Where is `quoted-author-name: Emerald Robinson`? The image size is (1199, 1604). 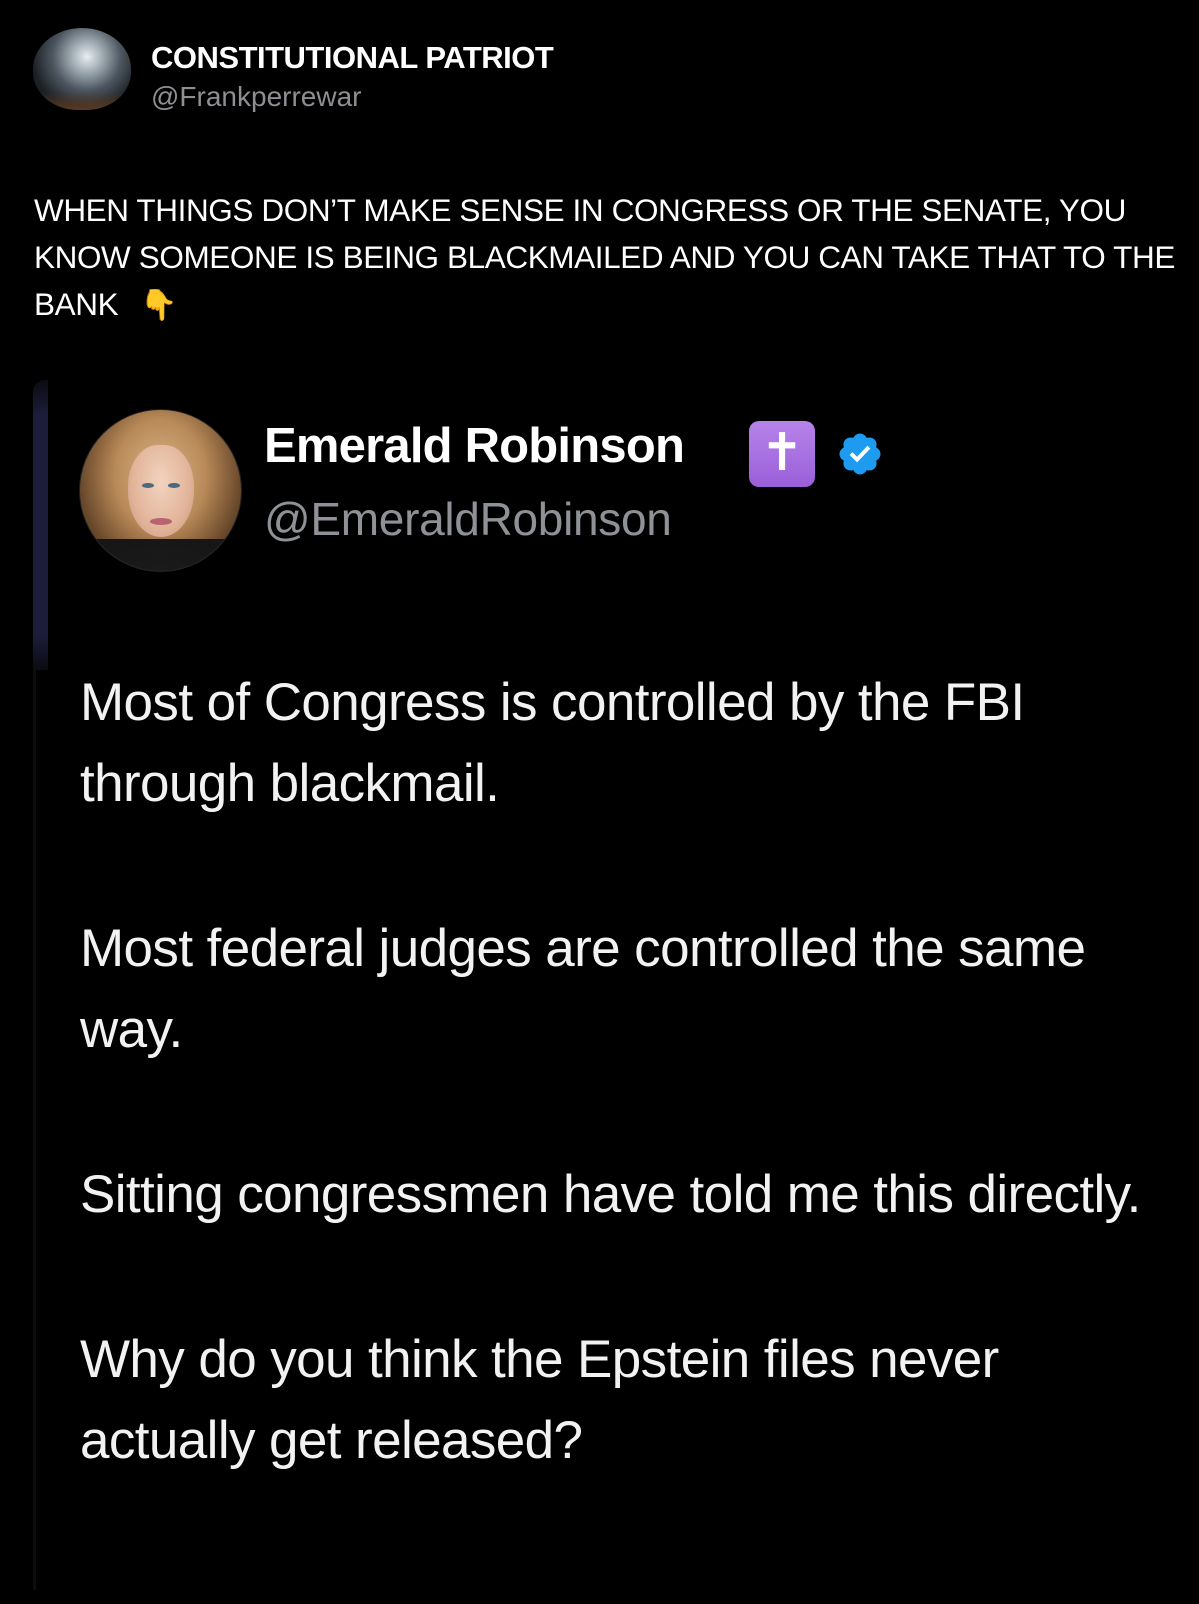
quoted-author-name: Emerald Robinson is located at coordinates (474, 446).